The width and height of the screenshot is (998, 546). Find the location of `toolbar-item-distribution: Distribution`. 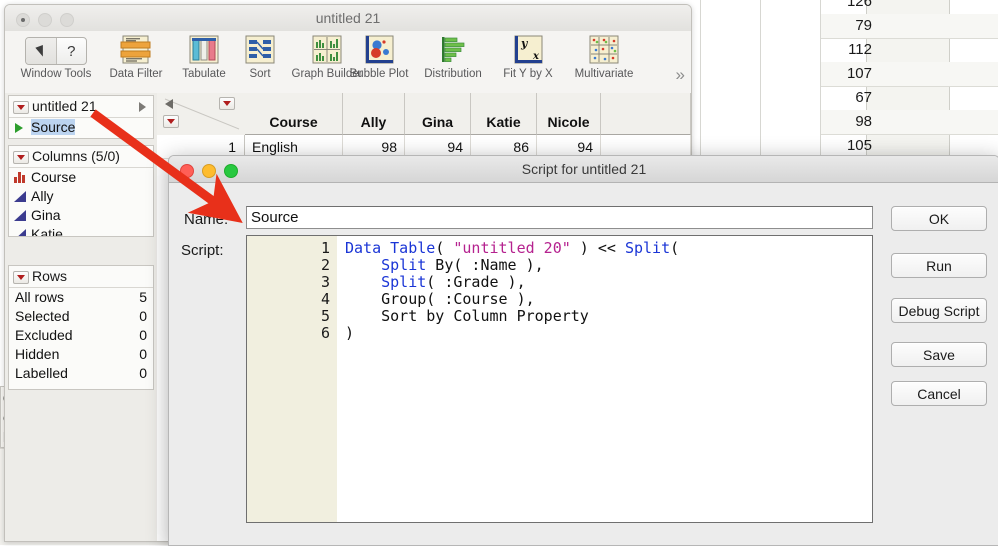

toolbar-item-distribution: Distribution is located at coordinates (453, 57).